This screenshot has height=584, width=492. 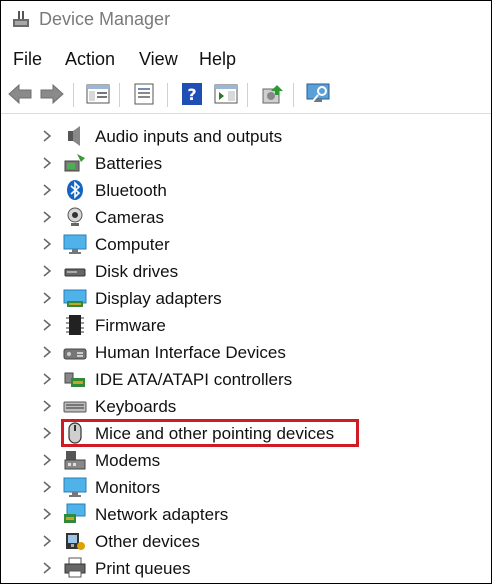 What do you see at coordinates (131, 190) in the screenshot?
I see `tree-item-label: Bluetooth` at bounding box center [131, 190].